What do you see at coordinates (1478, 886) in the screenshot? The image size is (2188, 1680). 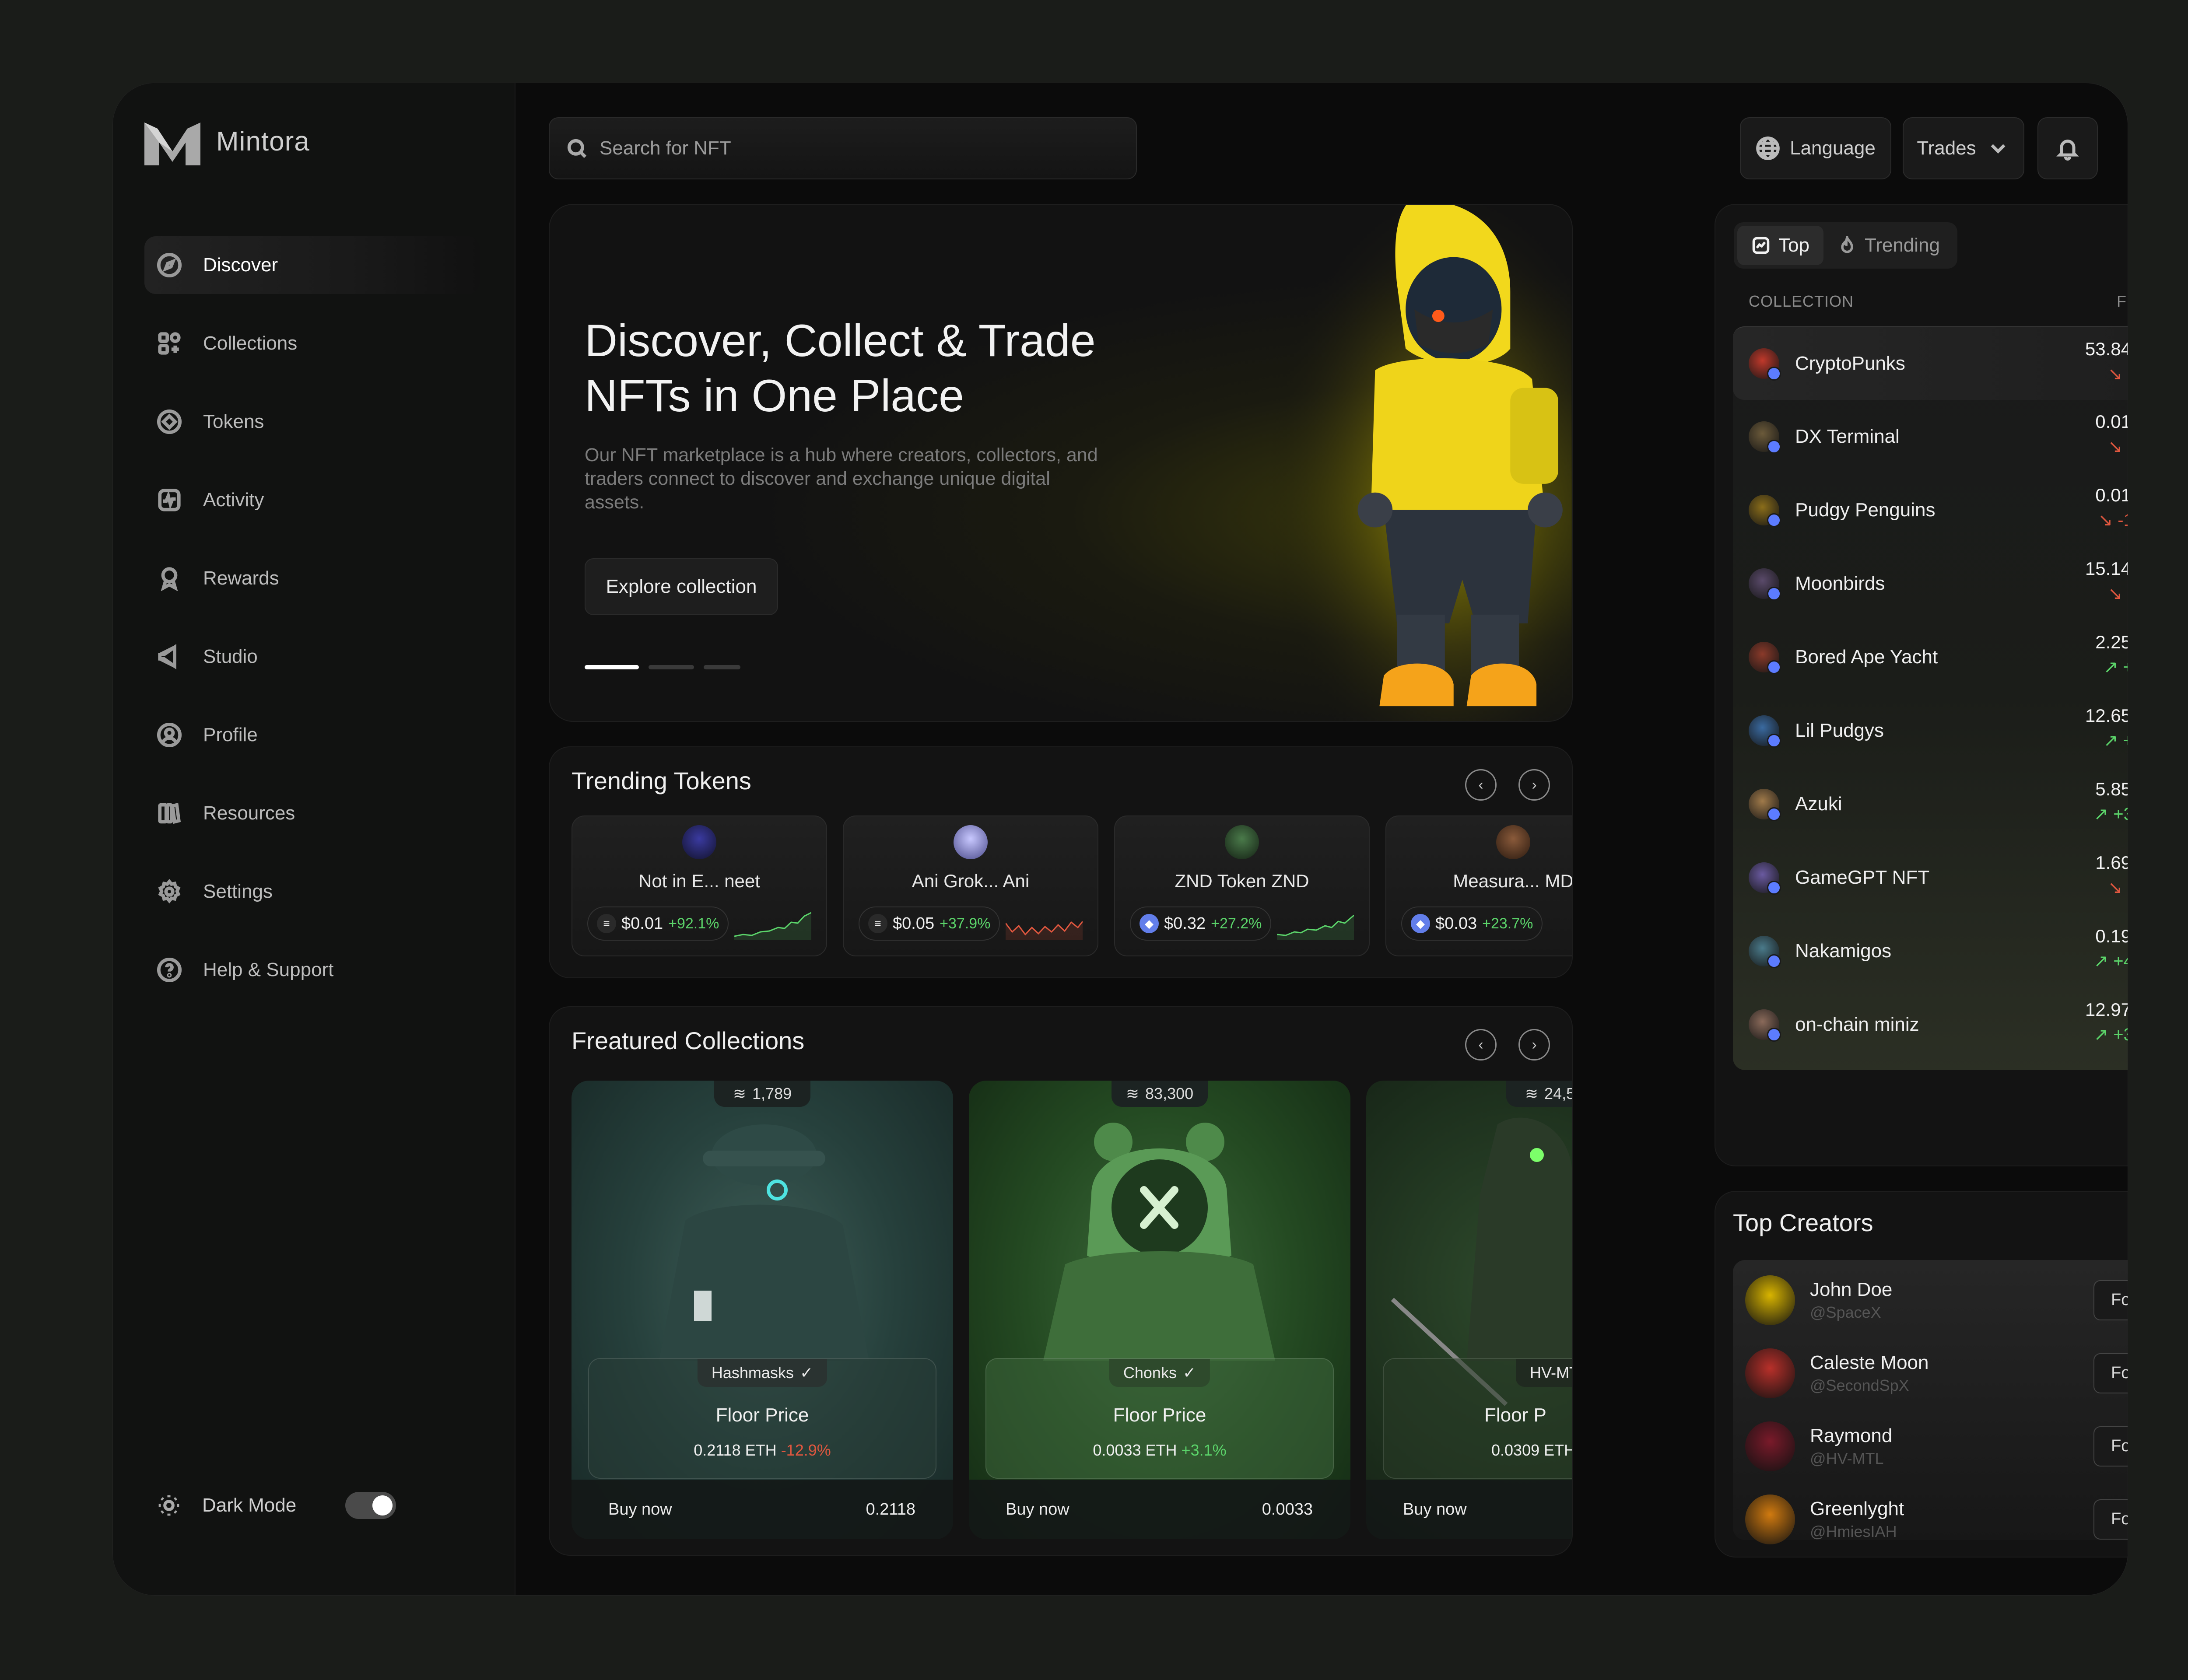 I see `token-card: Measura... MD ◆ $0.03 +23.7%` at bounding box center [1478, 886].